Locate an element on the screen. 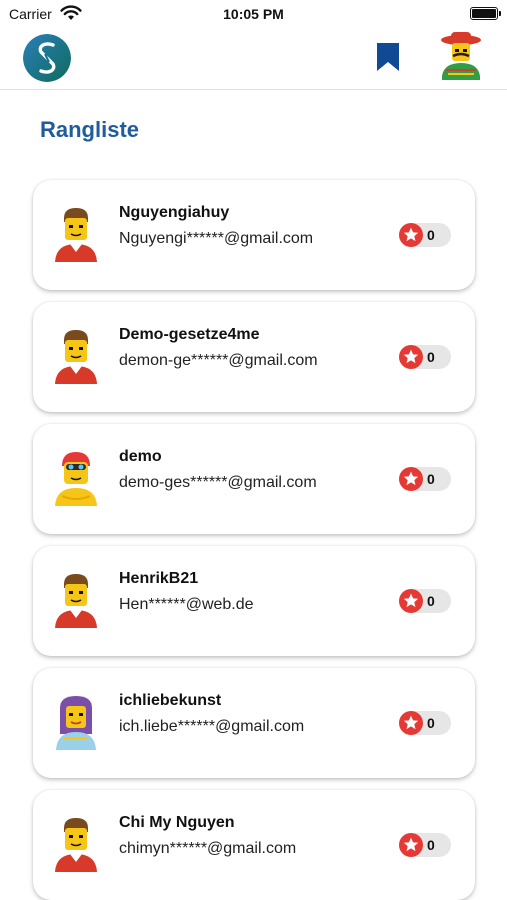 Image resolution: width=507 pixels, height=900 pixels. profile-avatar is located at coordinates (461, 57).